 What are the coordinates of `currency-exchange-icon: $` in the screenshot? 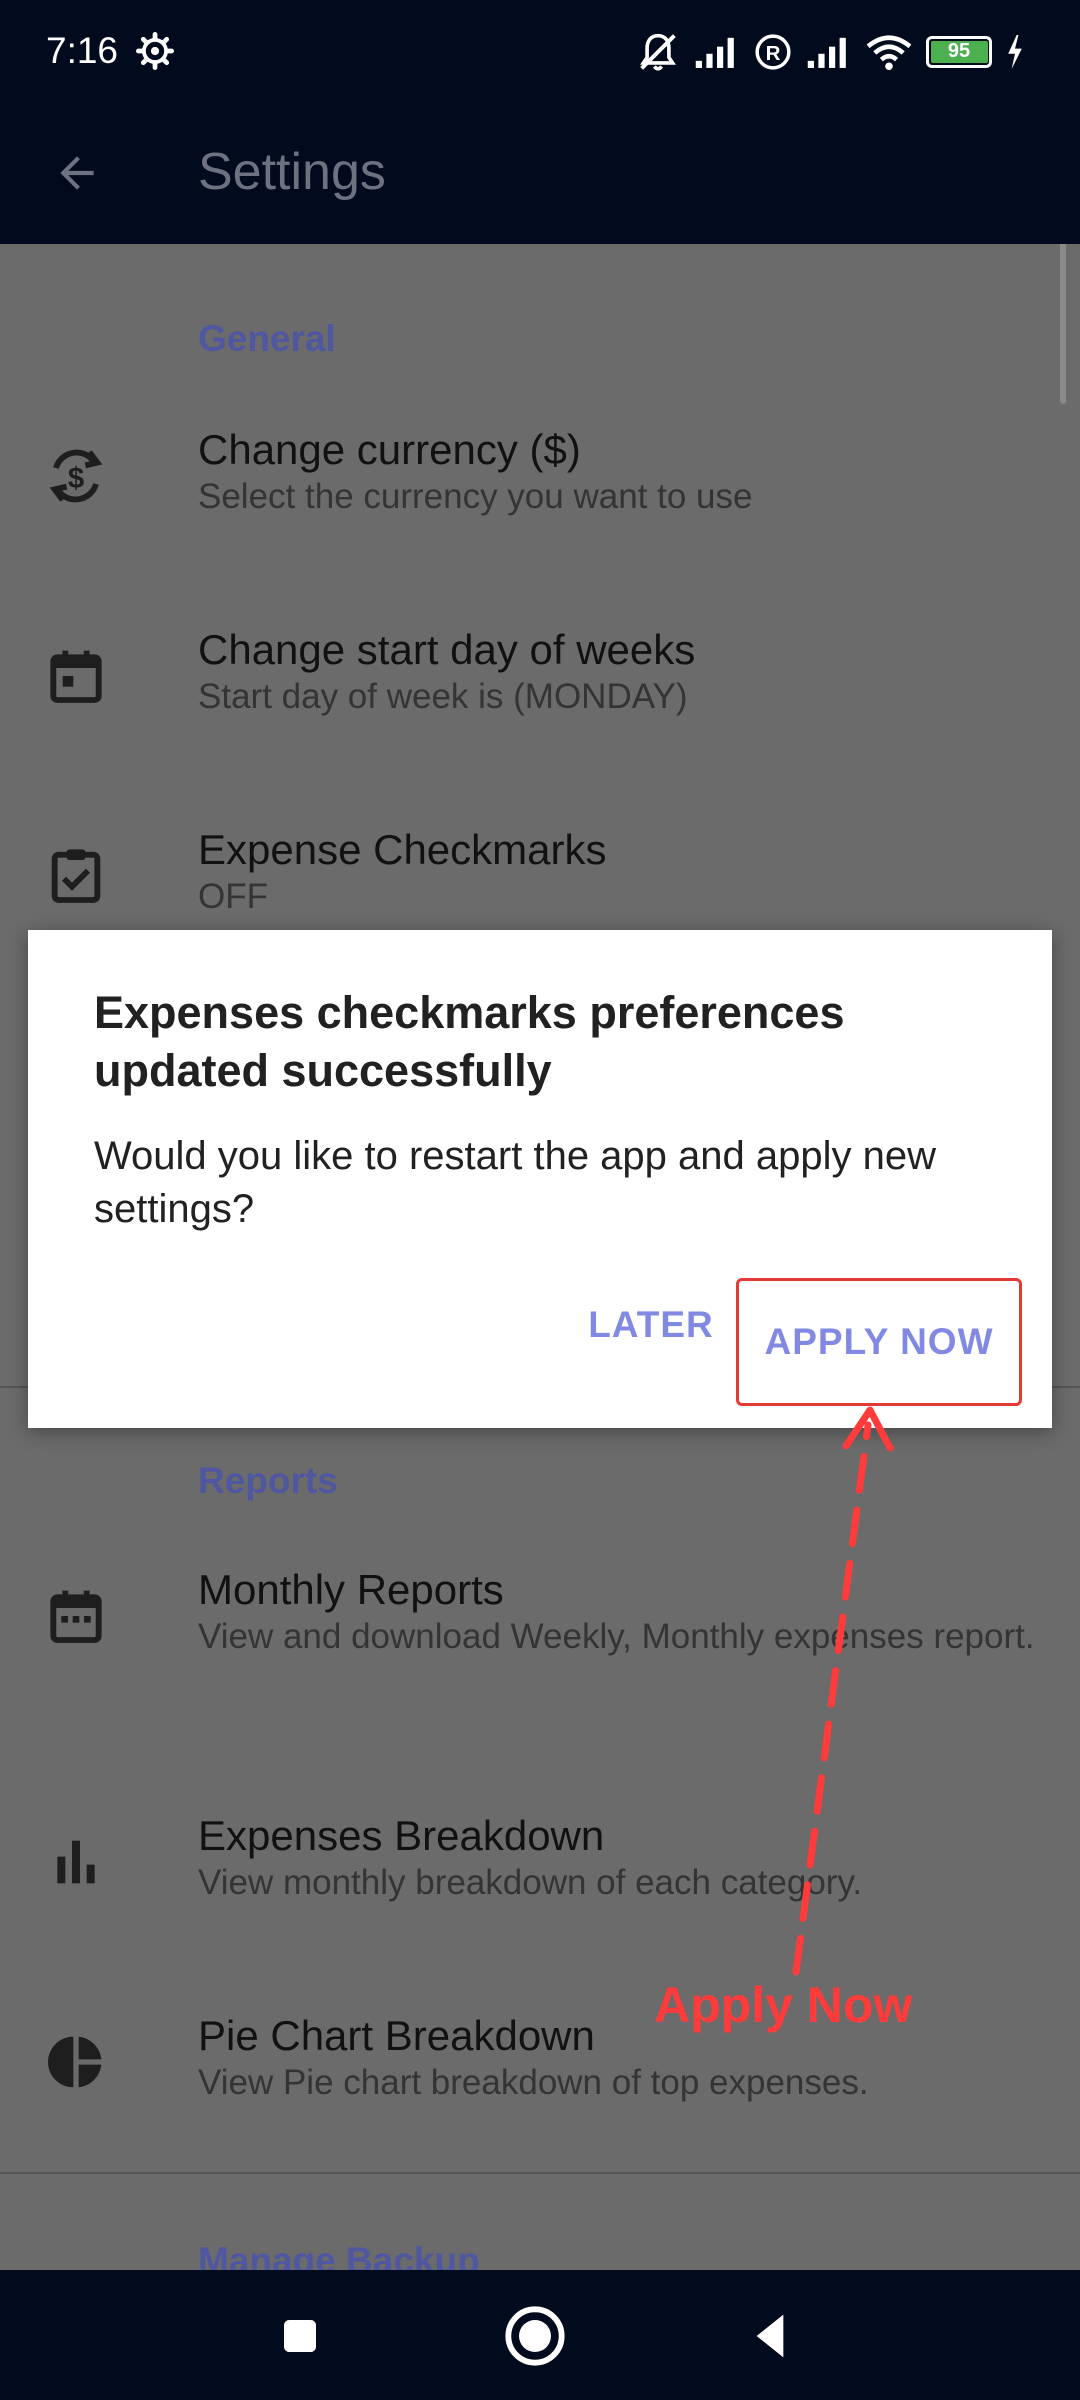 It's located at (76, 476).